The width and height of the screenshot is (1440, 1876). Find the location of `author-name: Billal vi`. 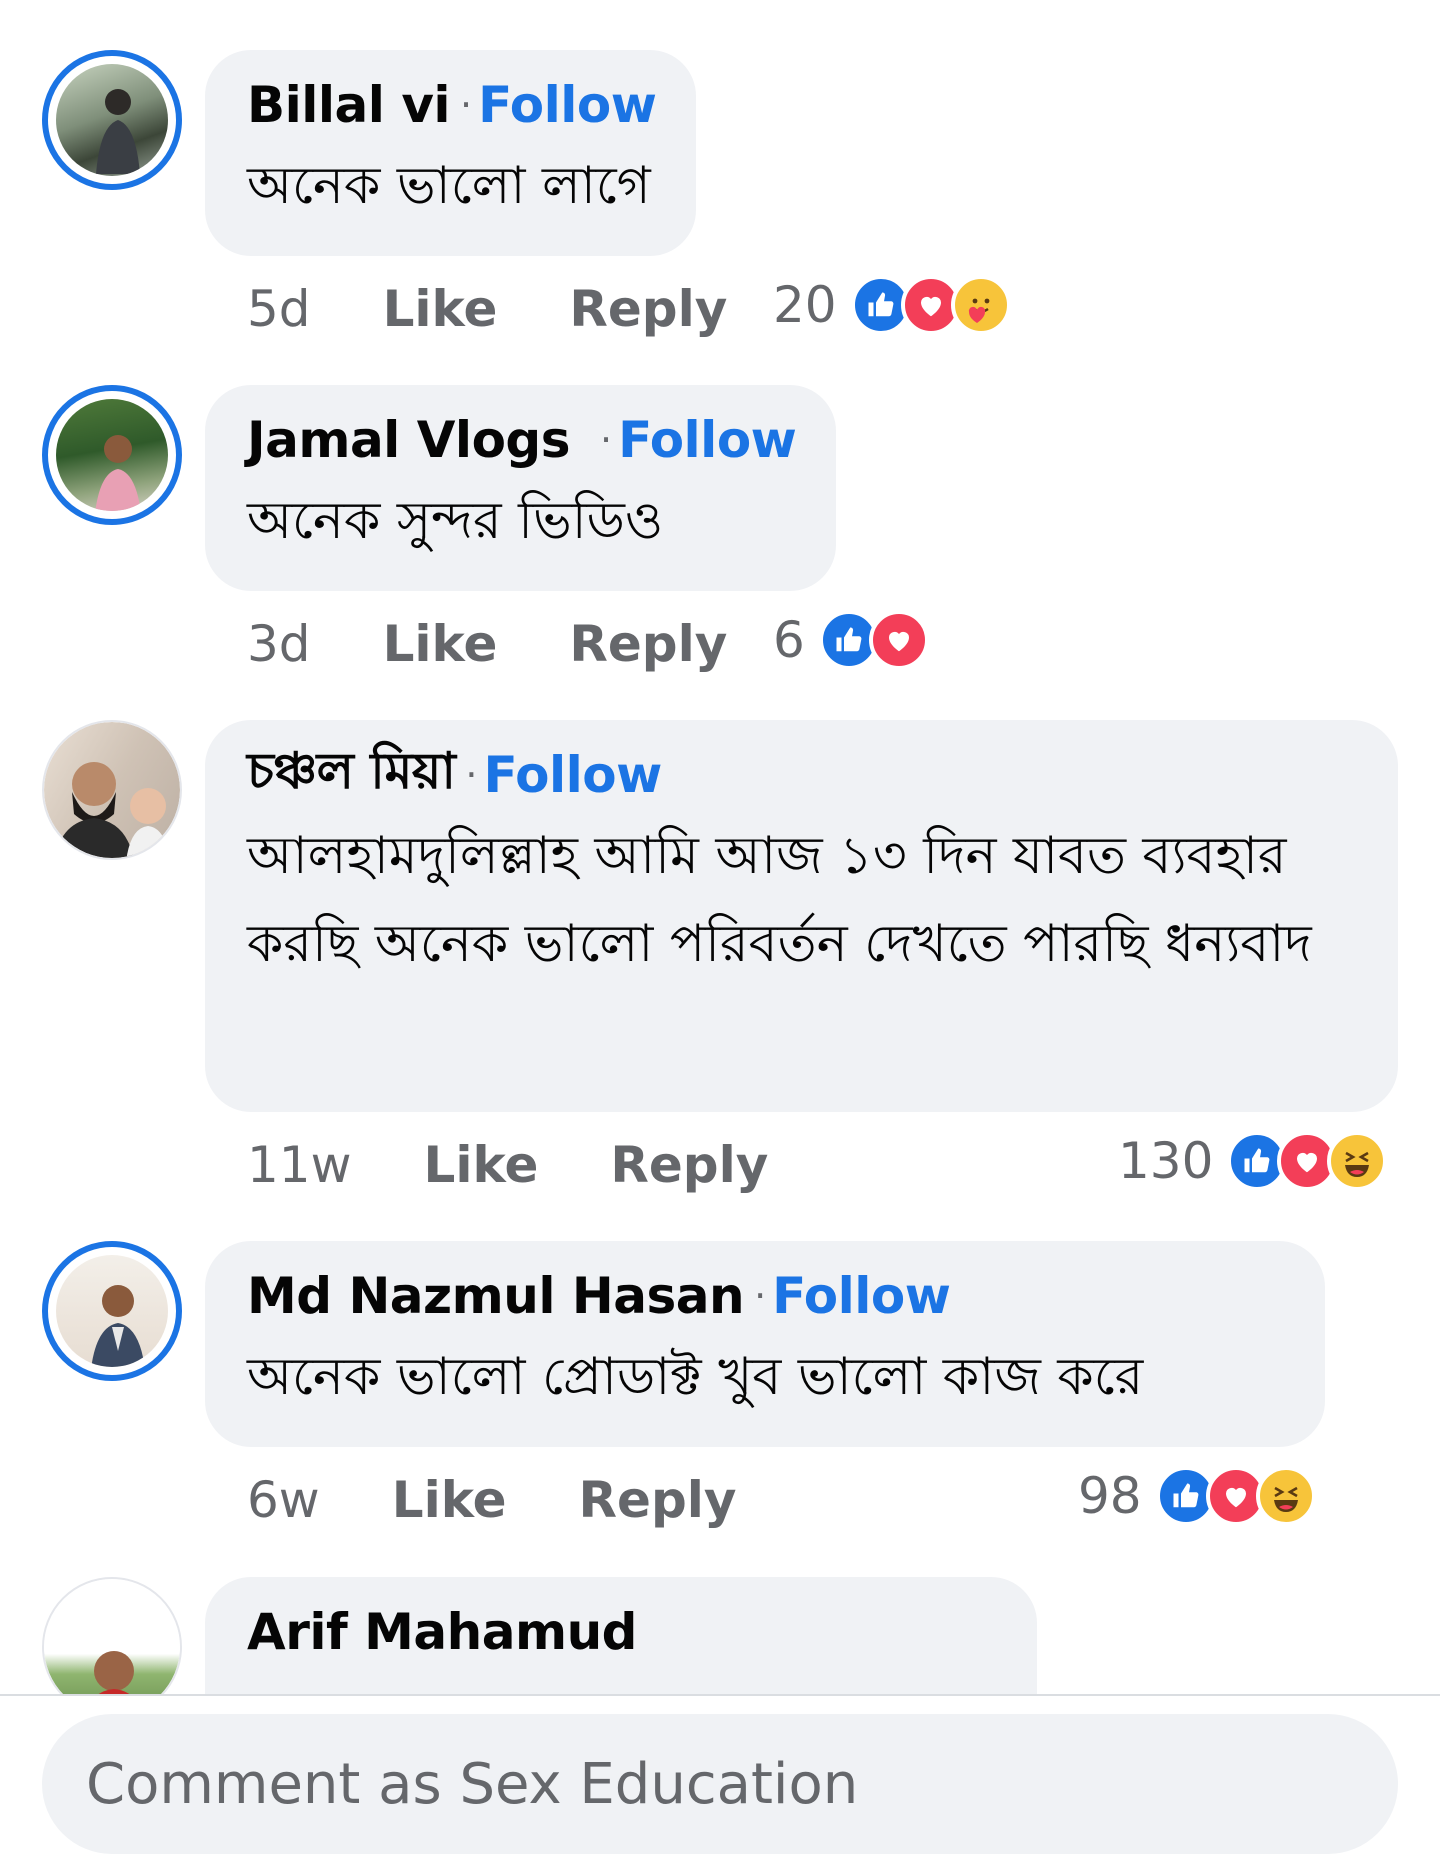

author-name: Billal vi is located at coordinates (349, 105).